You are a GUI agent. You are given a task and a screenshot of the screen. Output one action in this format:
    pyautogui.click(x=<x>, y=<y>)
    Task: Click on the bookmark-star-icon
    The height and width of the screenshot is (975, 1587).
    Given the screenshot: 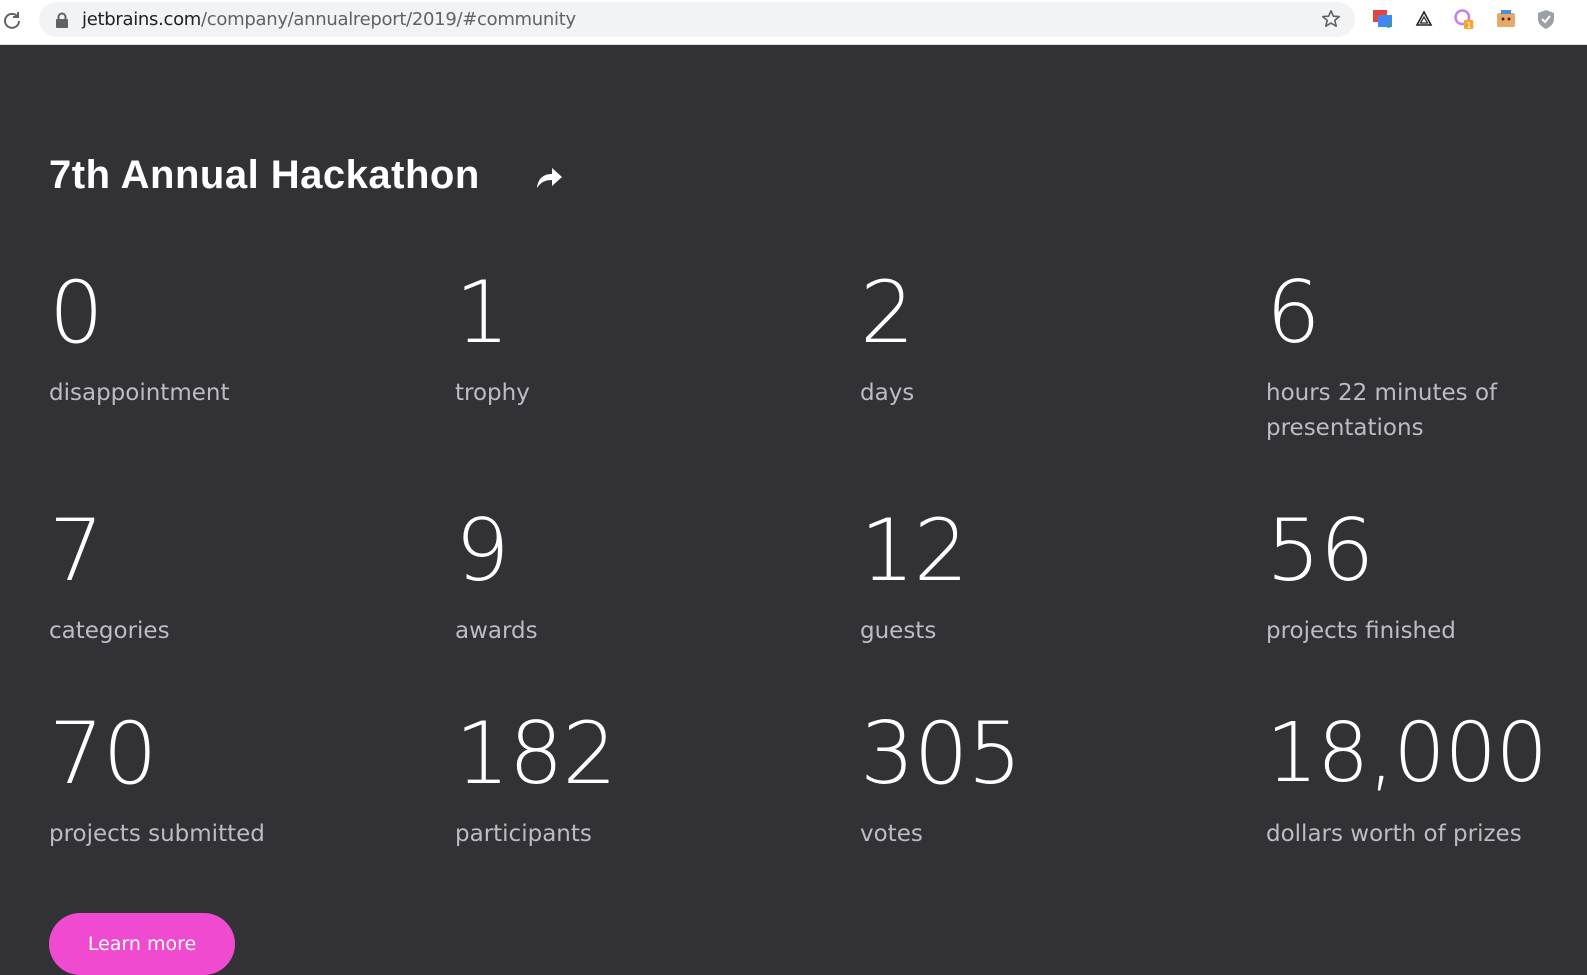 What is the action you would take?
    pyautogui.click(x=1331, y=19)
    